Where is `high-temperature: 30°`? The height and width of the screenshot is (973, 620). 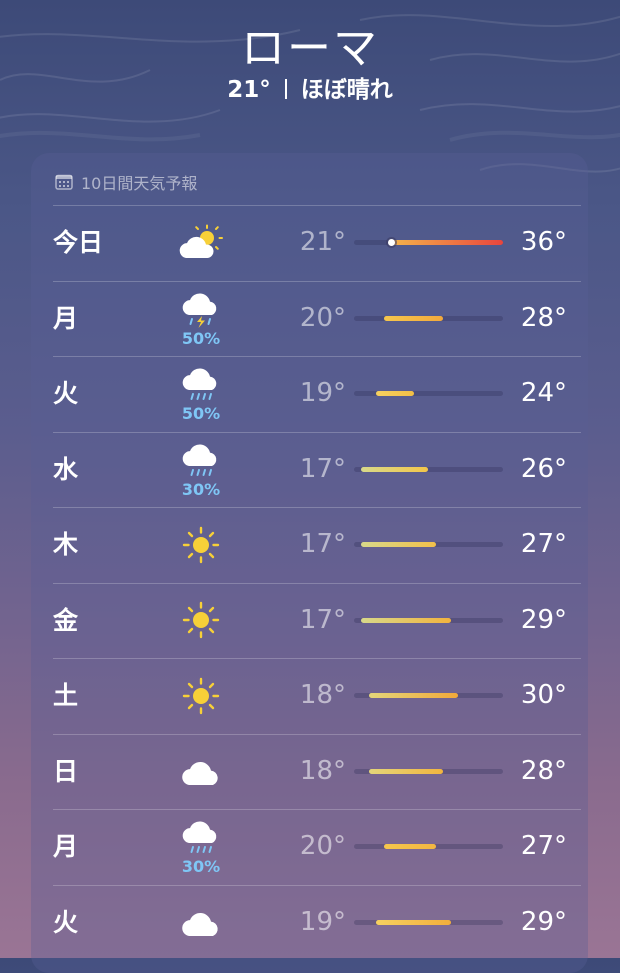 high-temperature: 30° is located at coordinates (543, 695).